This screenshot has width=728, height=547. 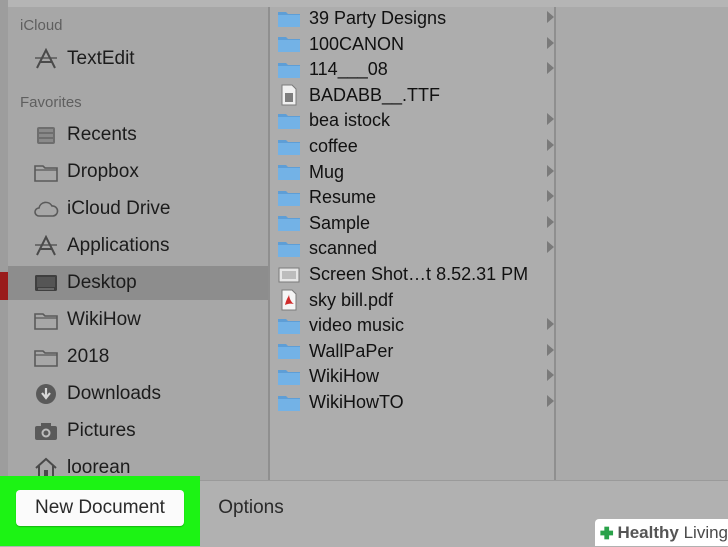 What do you see at coordinates (356, 402) in the screenshot?
I see `file-name: WikiHowTO` at bounding box center [356, 402].